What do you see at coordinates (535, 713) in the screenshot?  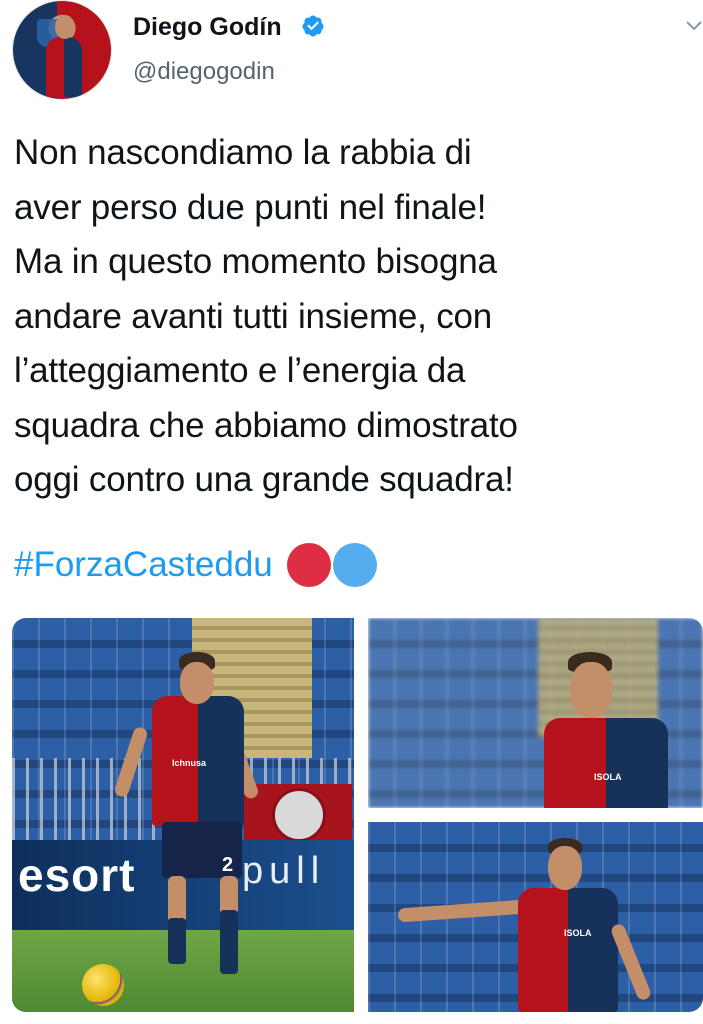 I see `photo-player-portrait: ISOLA` at bounding box center [535, 713].